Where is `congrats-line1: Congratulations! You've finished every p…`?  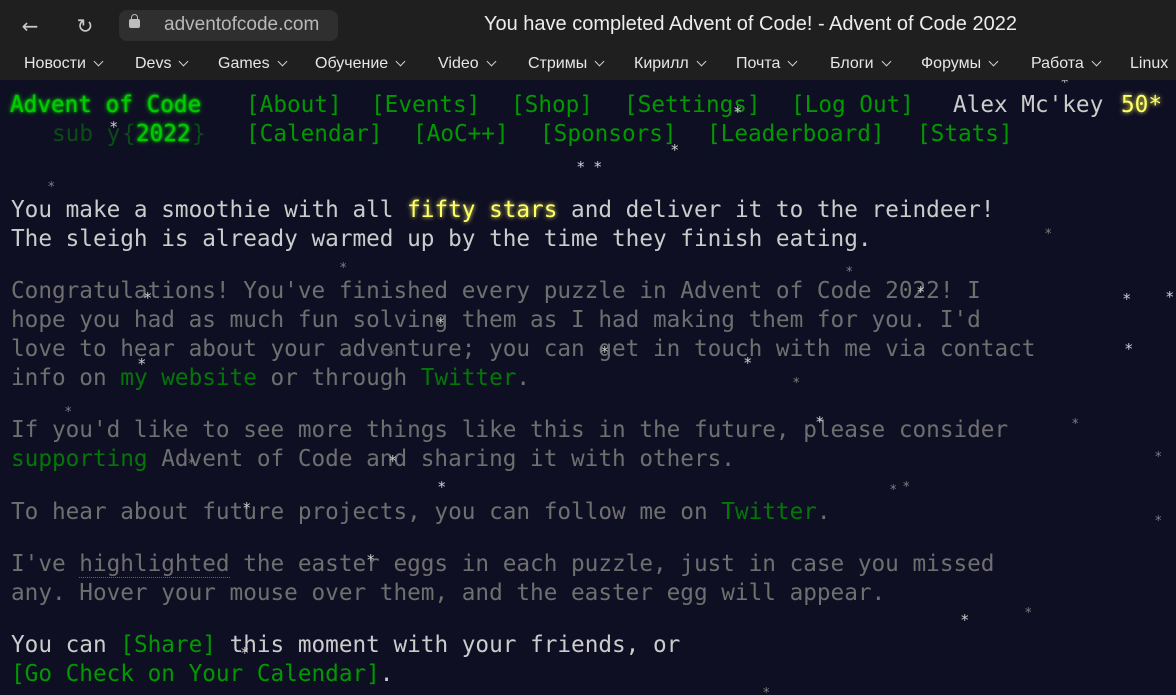
congrats-line1: Congratulations! You've finished every p… is located at coordinates (496, 291).